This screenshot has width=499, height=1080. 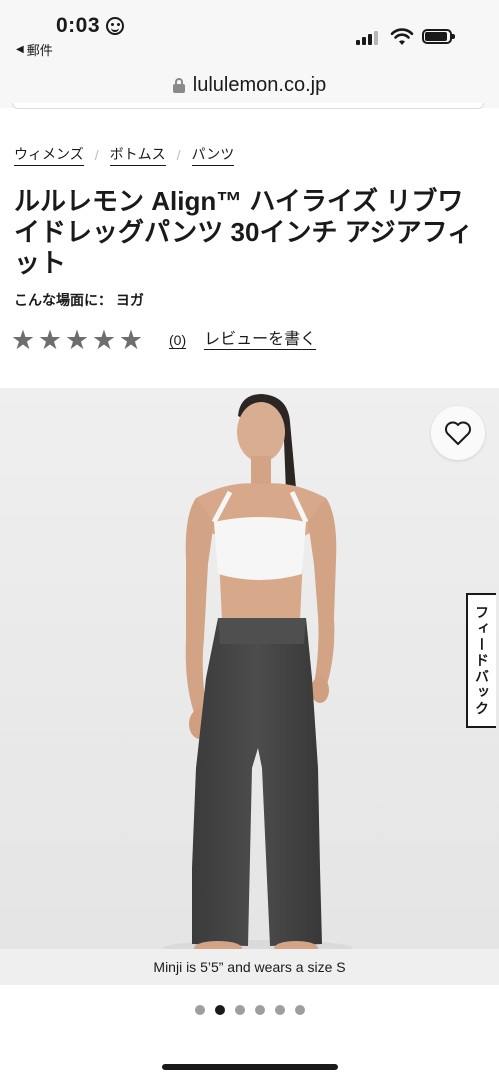 What do you see at coordinates (249, 31) in the screenshot?
I see `status-bar: 0:03 ◀ 郵件` at bounding box center [249, 31].